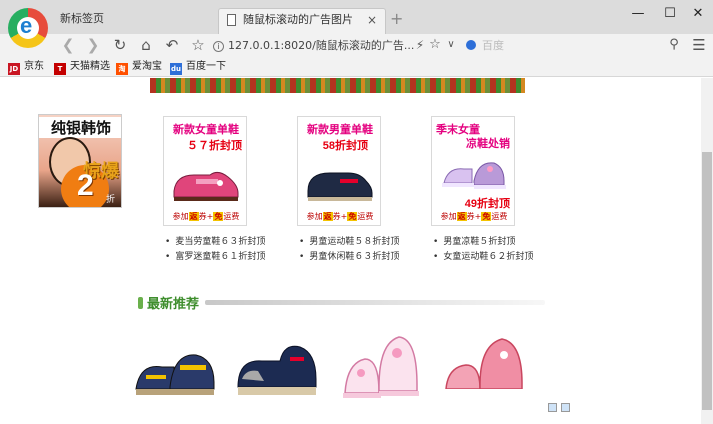 The height and width of the screenshot is (424, 713). What do you see at coordinates (670, 14) in the screenshot?
I see `maximize-icon: ☐` at bounding box center [670, 14].